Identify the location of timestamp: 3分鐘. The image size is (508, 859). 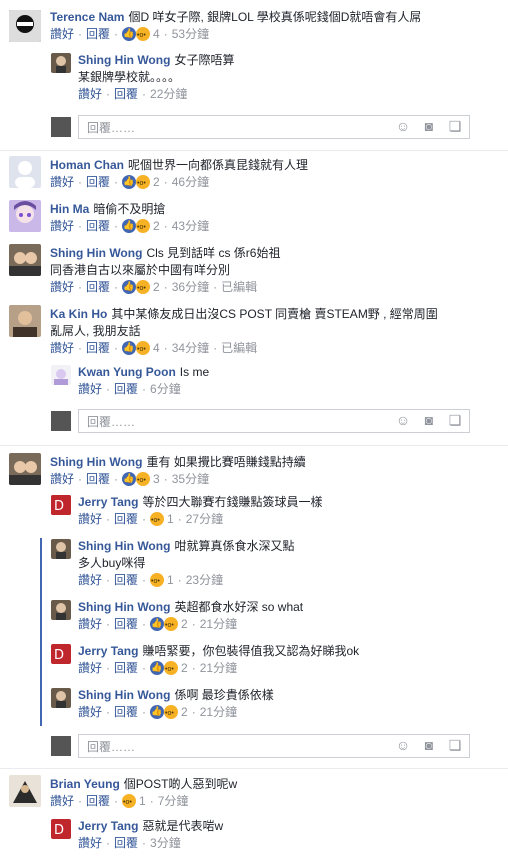
(165, 843).